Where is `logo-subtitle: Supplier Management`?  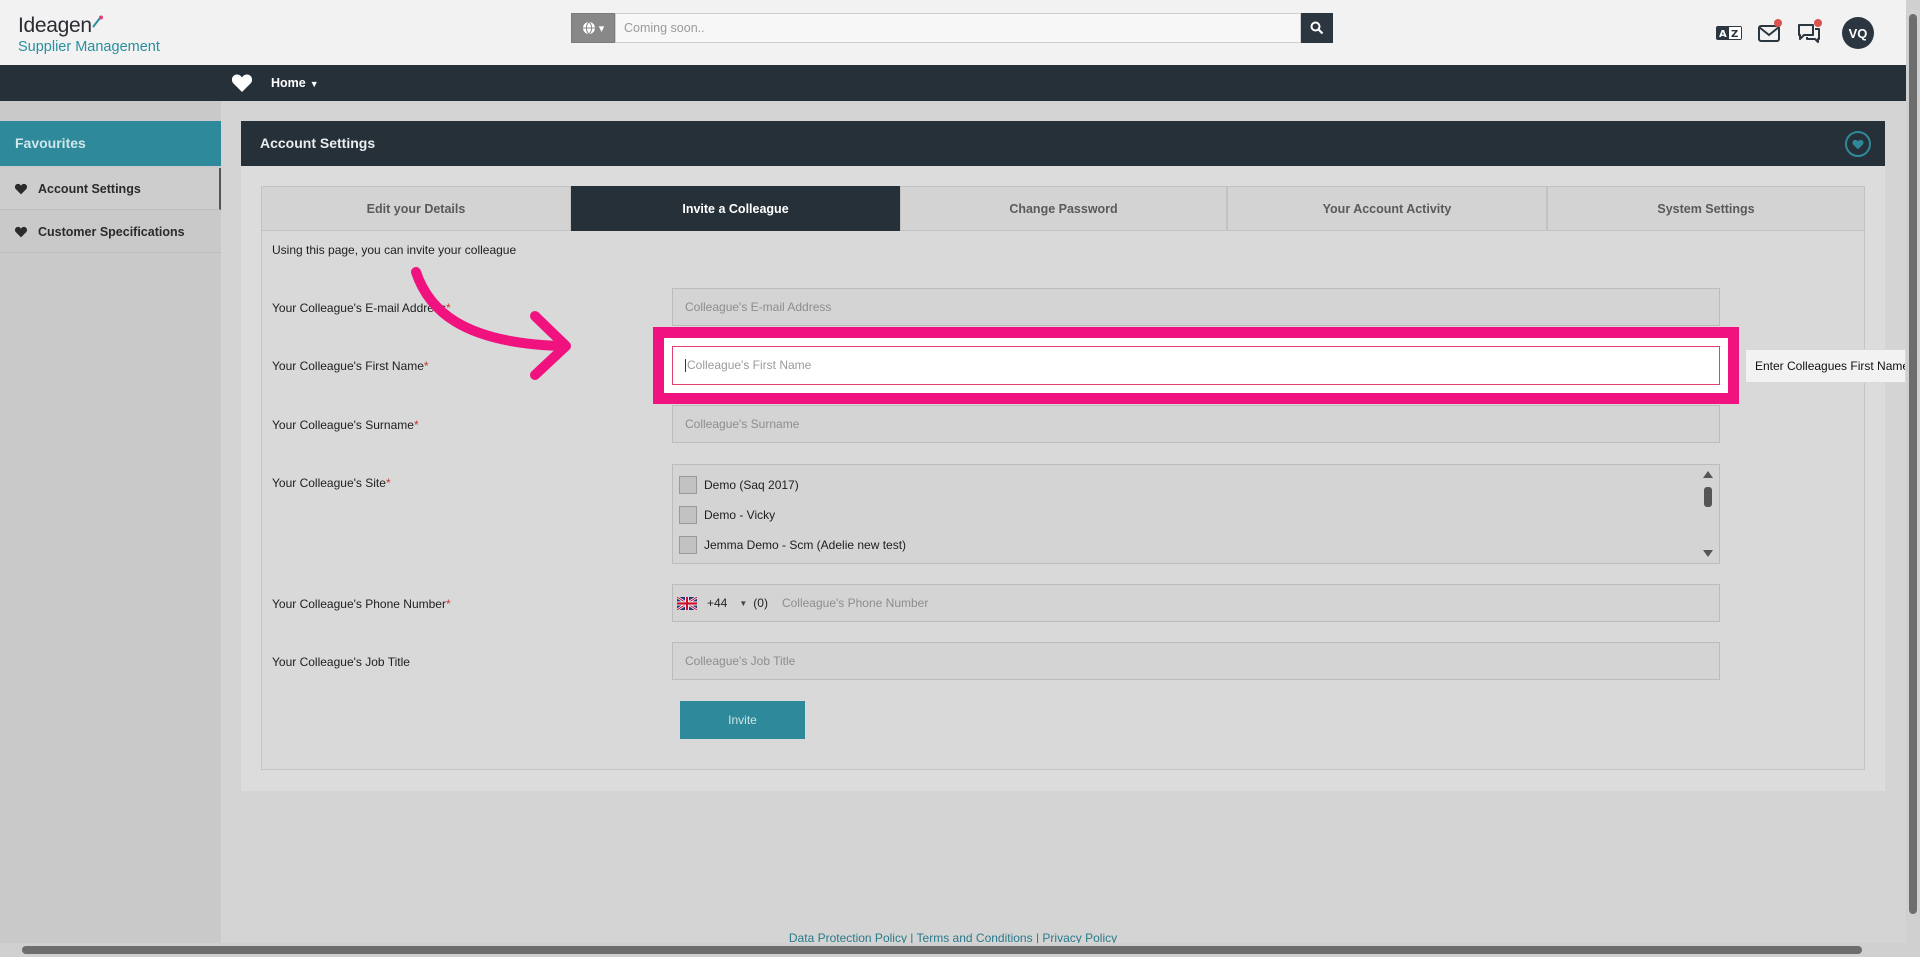
logo-subtitle: Supplier Management is located at coordinates (89, 47).